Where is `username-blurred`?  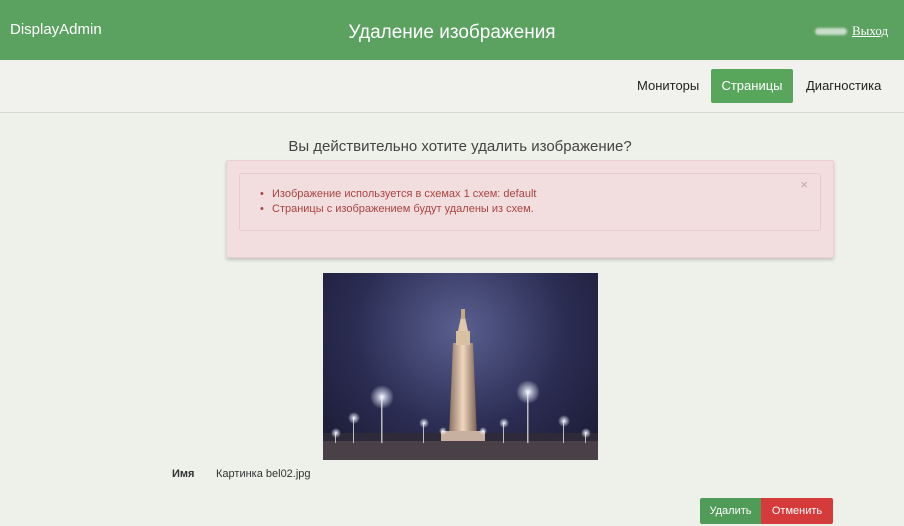 username-blurred is located at coordinates (831, 31).